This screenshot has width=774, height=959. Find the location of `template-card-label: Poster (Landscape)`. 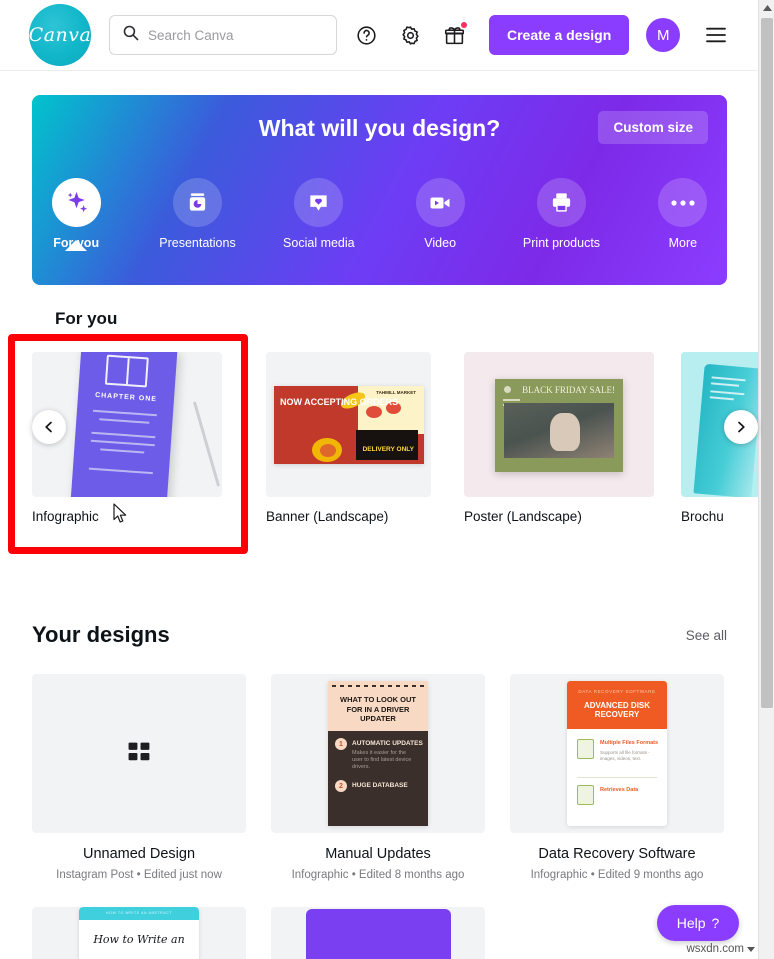

template-card-label: Poster (Landscape) is located at coordinates (523, 516).